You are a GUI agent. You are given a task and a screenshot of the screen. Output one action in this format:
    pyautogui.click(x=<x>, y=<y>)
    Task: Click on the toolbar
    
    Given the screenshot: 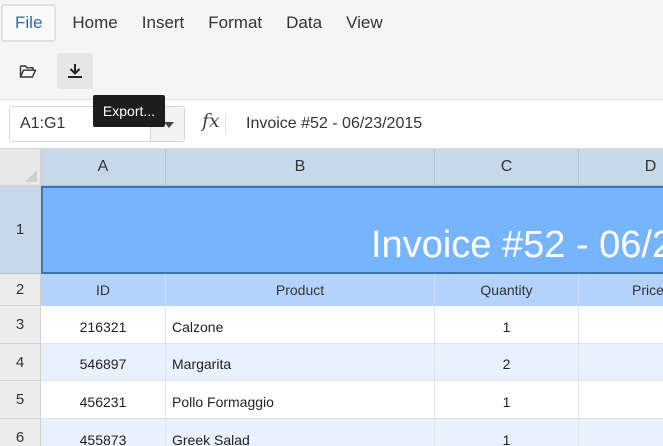 What is the action you would take?
    pyautogui.click(x=331, y=72)
    